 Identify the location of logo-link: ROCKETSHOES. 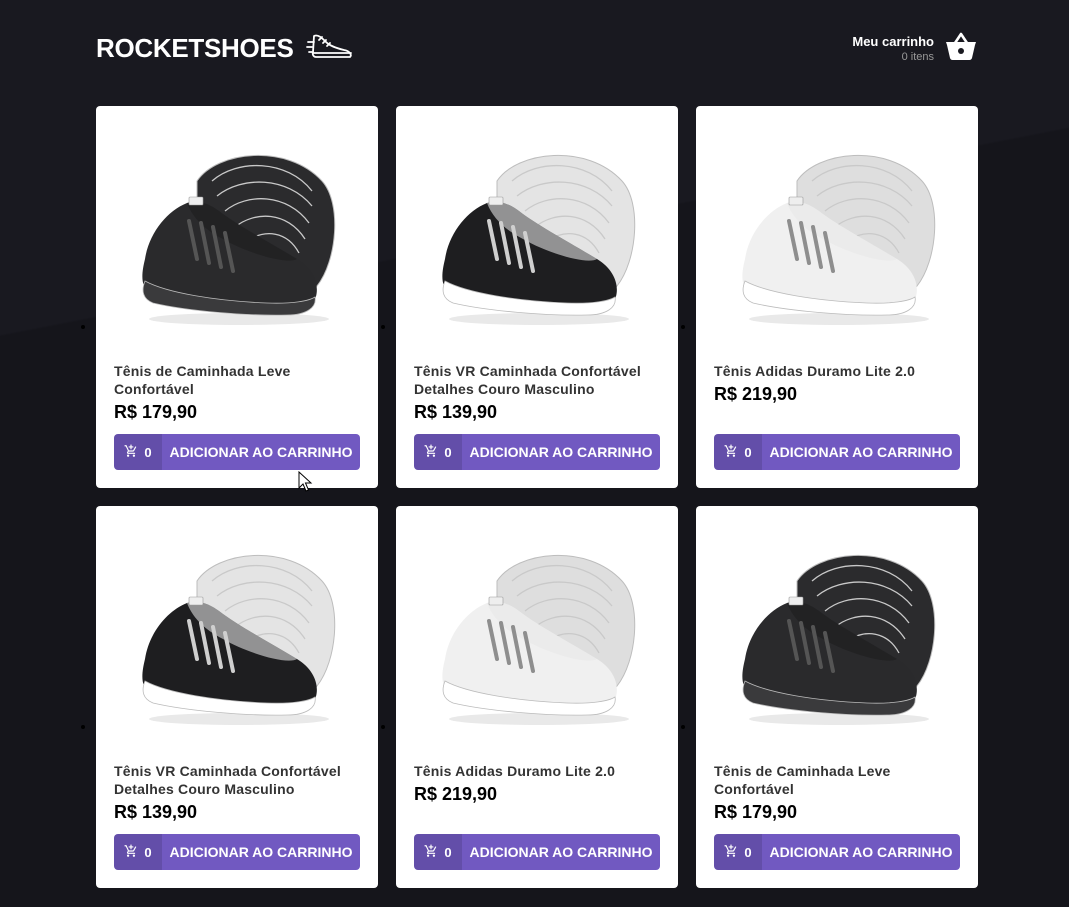
(225, 48).